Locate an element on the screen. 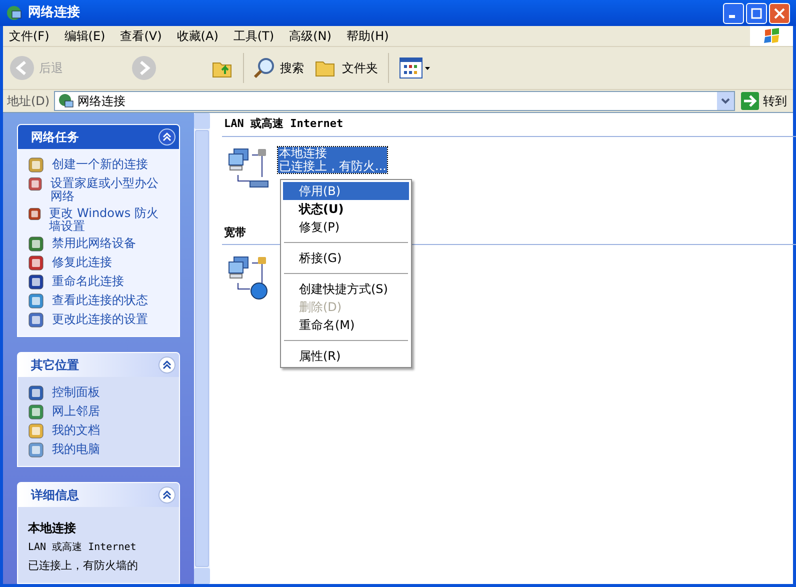 The height and width of the screenshot is (587, 796). task-link: 更改 Windows 防火墙设置 is located at coordinates (109, 219).